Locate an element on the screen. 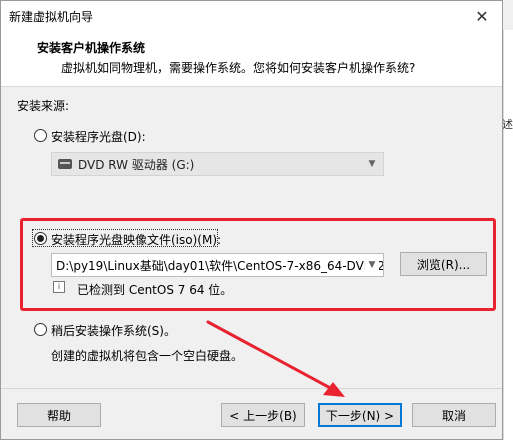 This screenshot has height=440, width=513. radio-install-later is located at coordinates (40, 329).